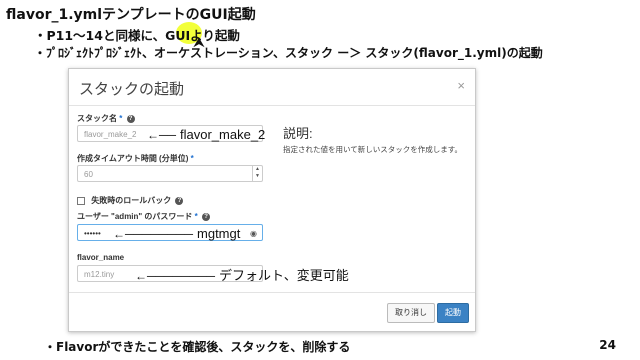 Image resolution: width=640 pixels, height=360 pixels. I want to click on timeout-value: 60, so click(88, 174).